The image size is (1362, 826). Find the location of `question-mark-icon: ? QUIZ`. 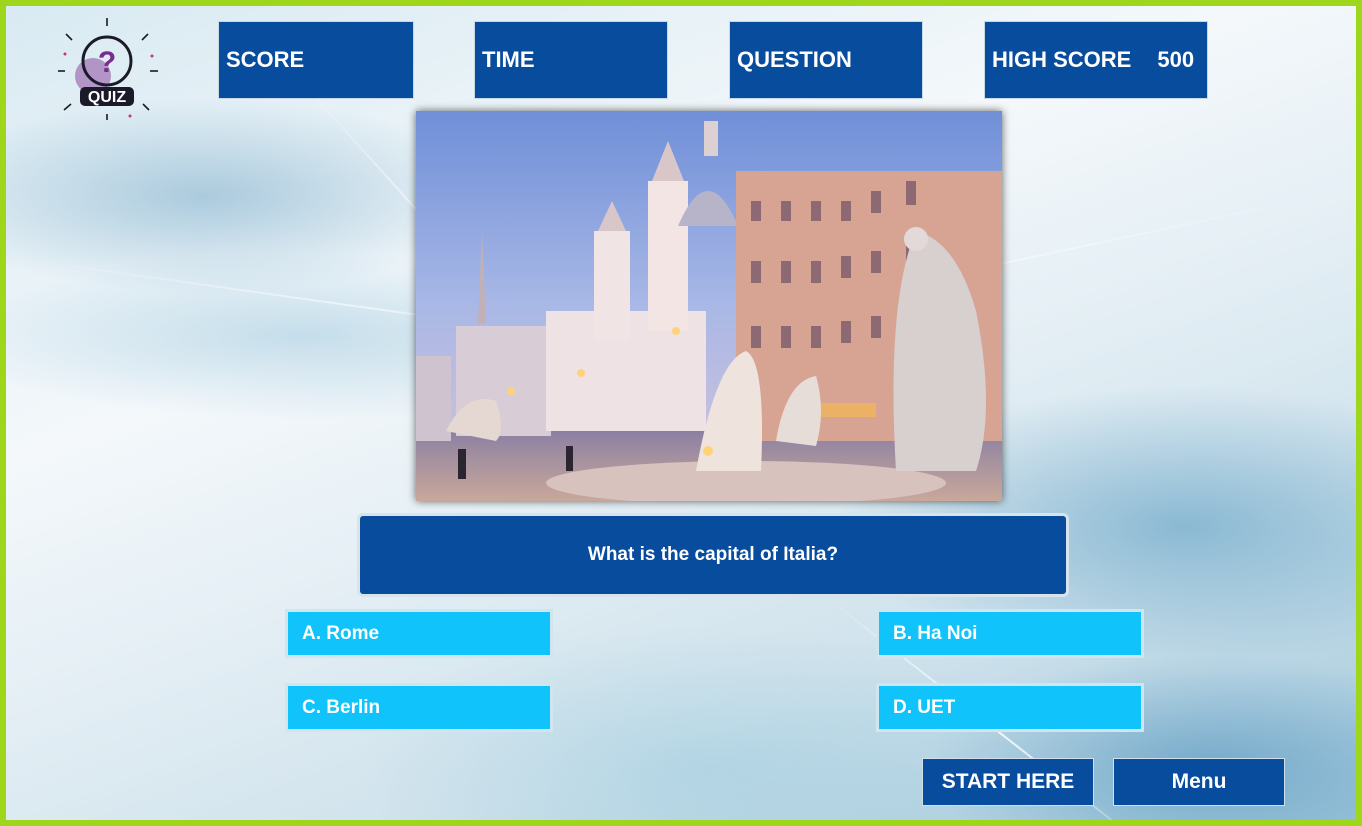

question-mark-icon: ? QUIZ is located at coordinates (108, 69).